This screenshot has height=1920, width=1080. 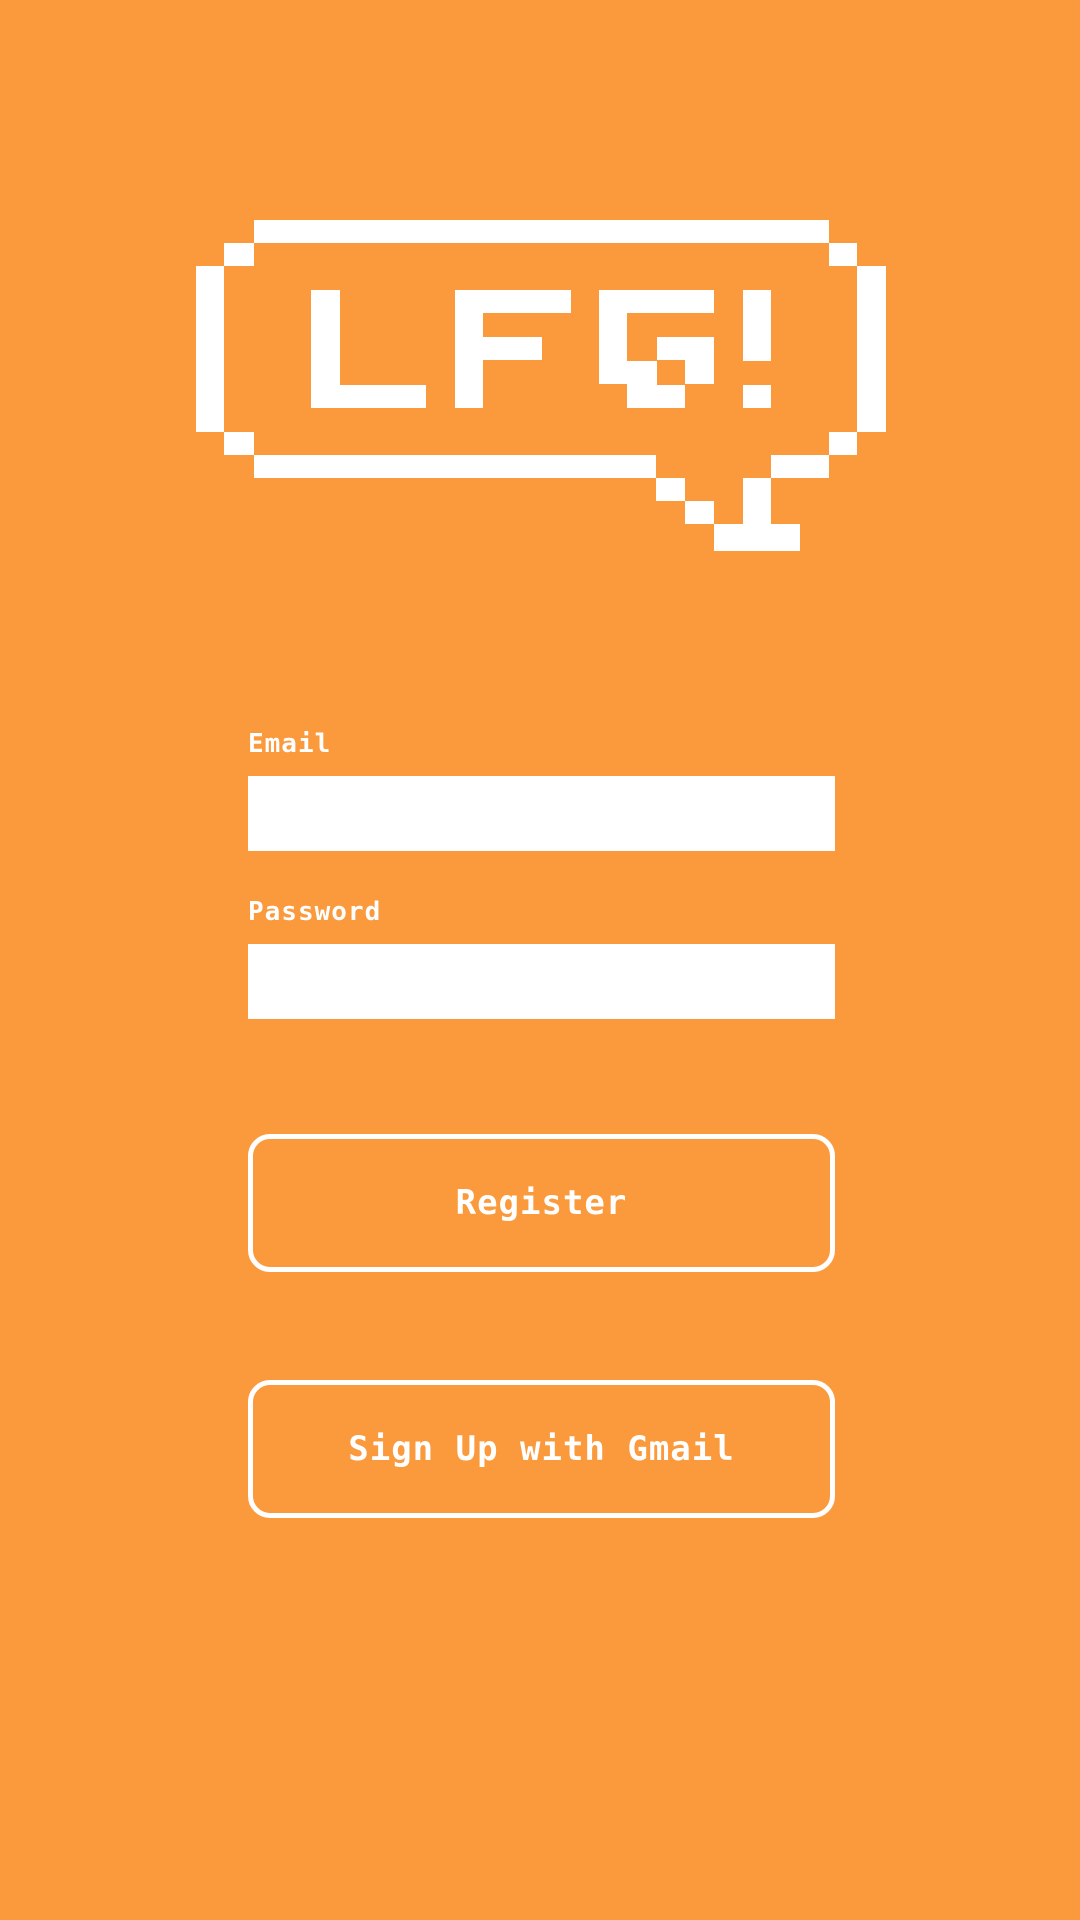 I want to click on register-button-label: Register, so click(x=541, y=1203).